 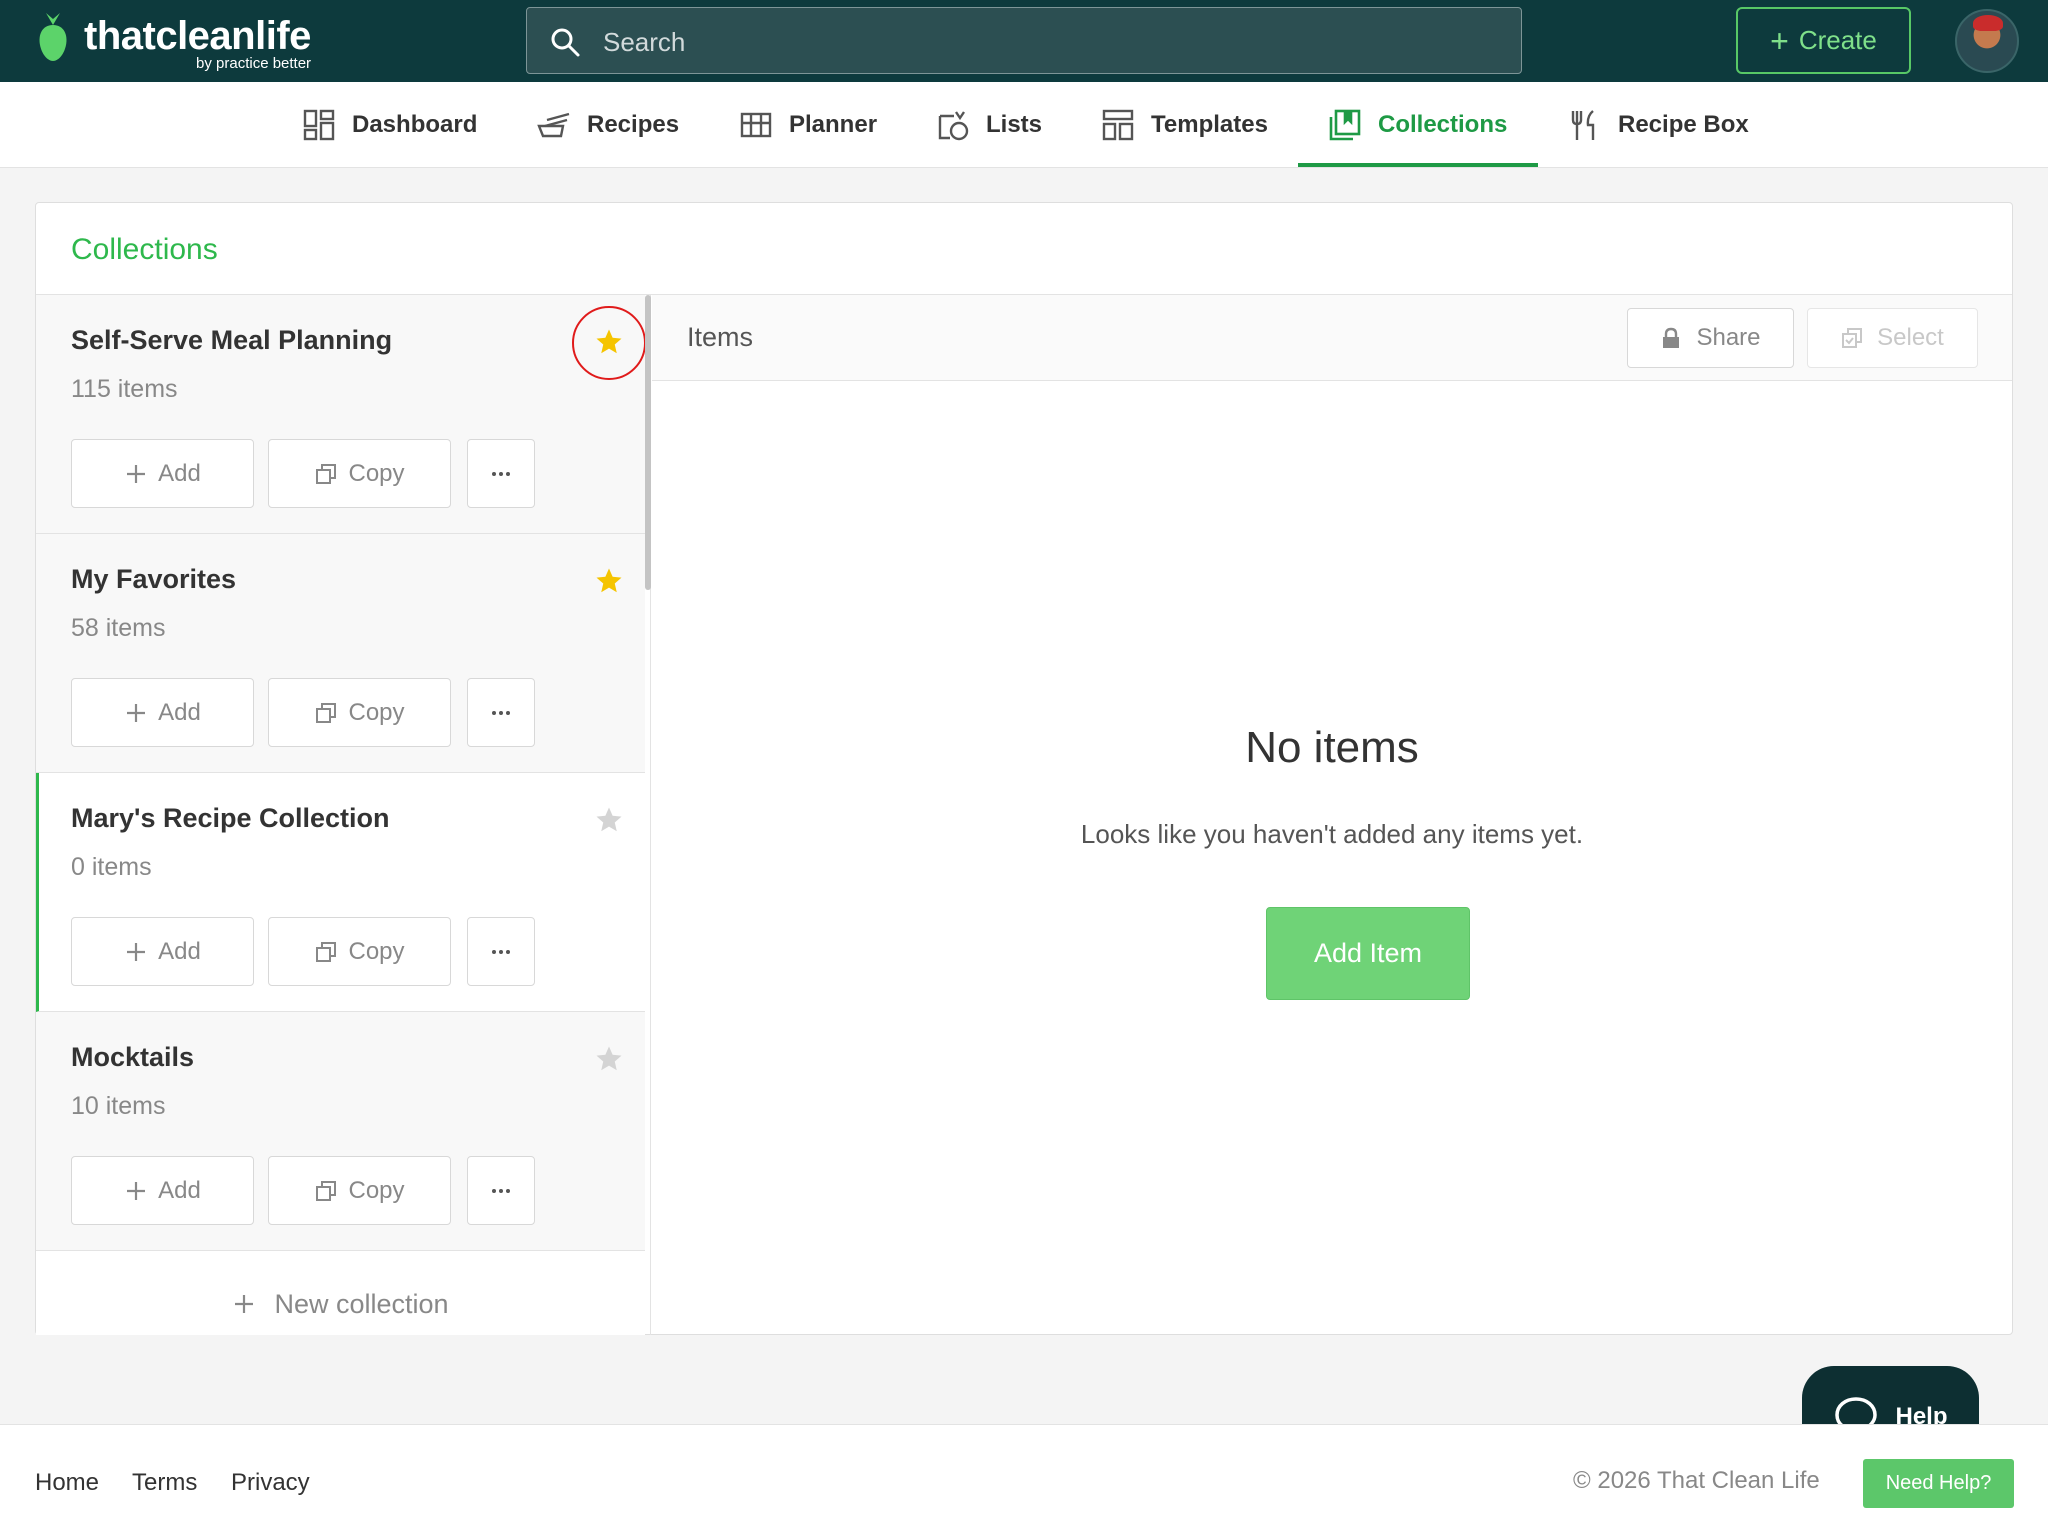 I want to click on templates-icon, so click(x=1118, y=125).